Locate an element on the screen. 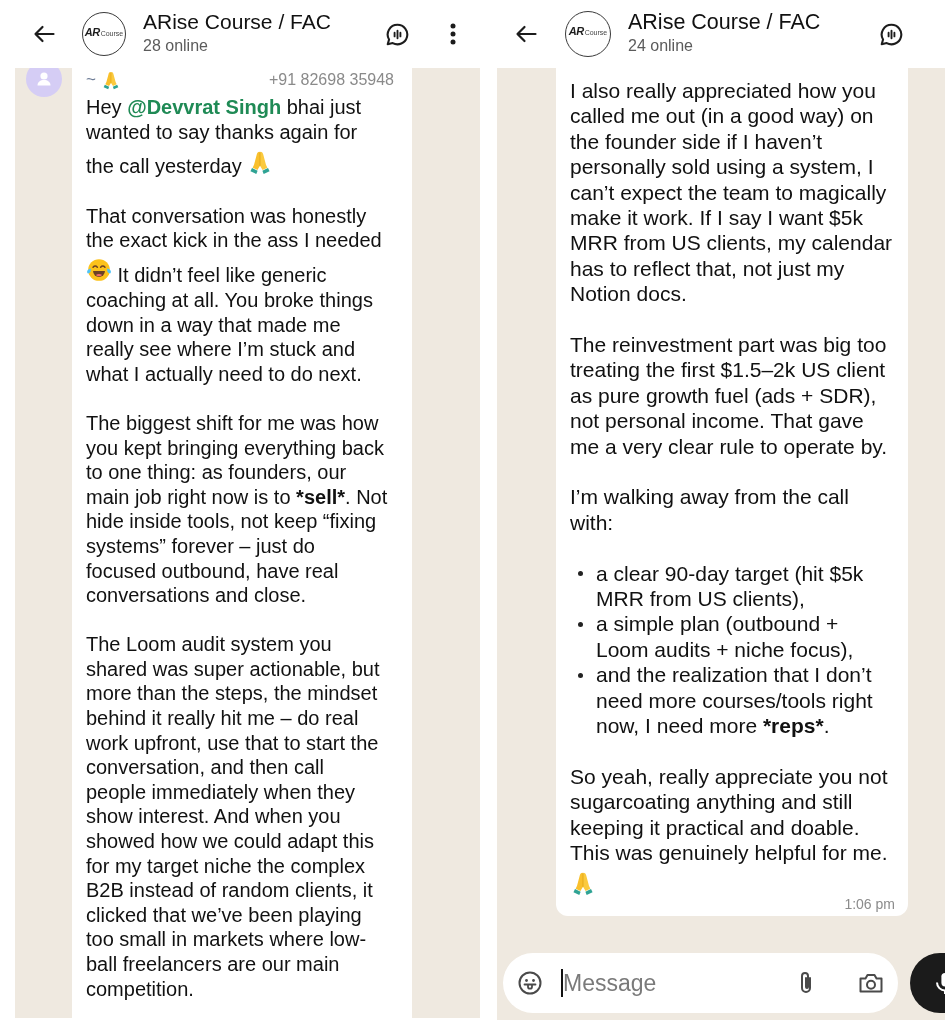  message-text: I’m walking away from the call with: is located at coordinates (710, 510).